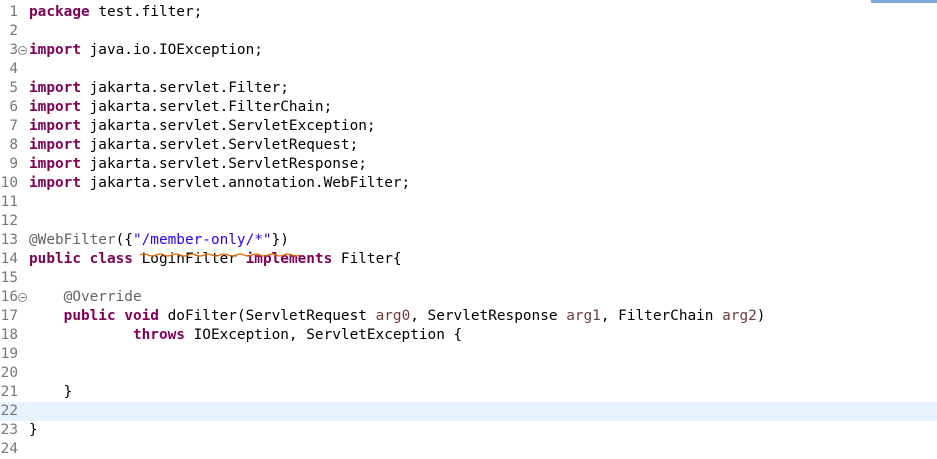 The image size is (937, 459). Describe the element at coordinates (14, 354) in the screenshot. I see `line-gutter: 19` at that location.